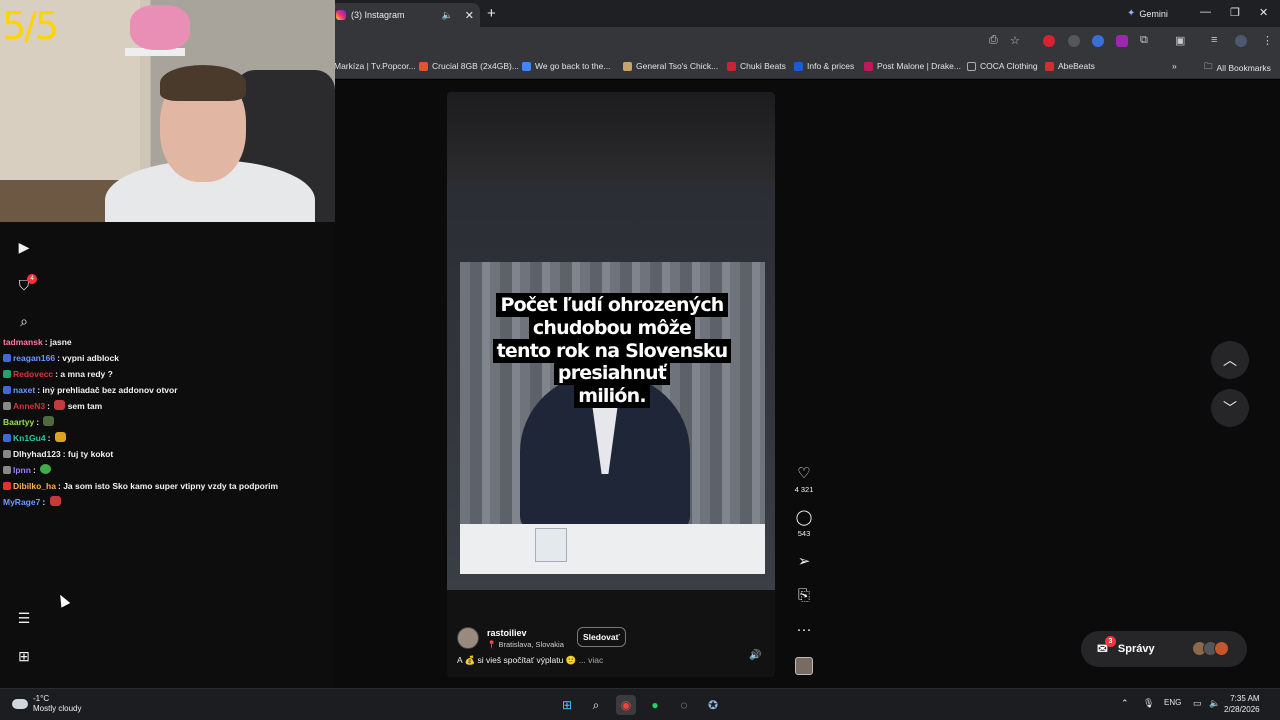 This screenshot has height=720, width=1280. Describe the element at coordinates (612, 362) in the screenshot. I see `headline-line: tento rok na Slovensku presiahnuť` at that location.